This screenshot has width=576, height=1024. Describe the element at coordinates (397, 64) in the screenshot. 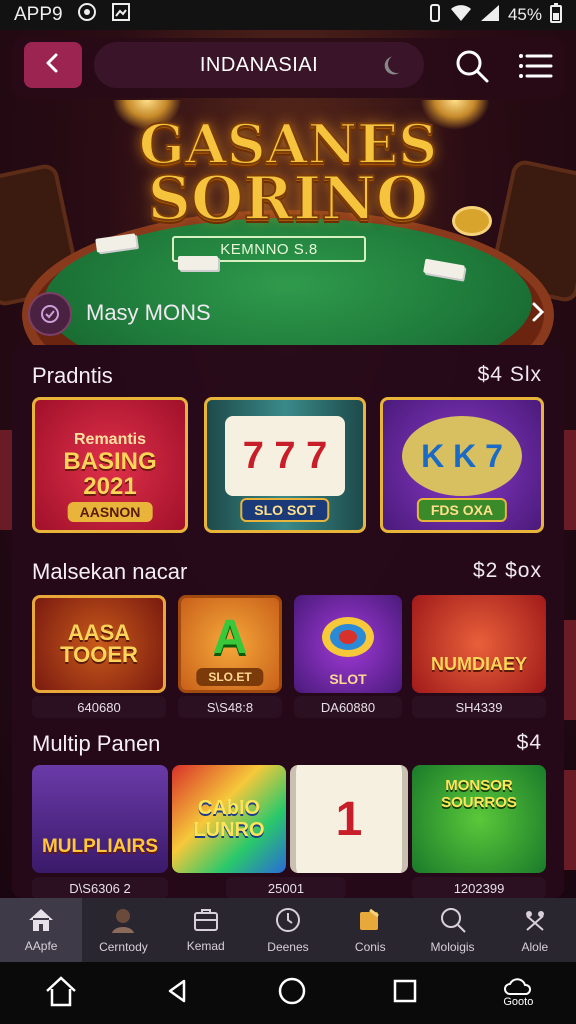

I see `moon-icon` at that location.